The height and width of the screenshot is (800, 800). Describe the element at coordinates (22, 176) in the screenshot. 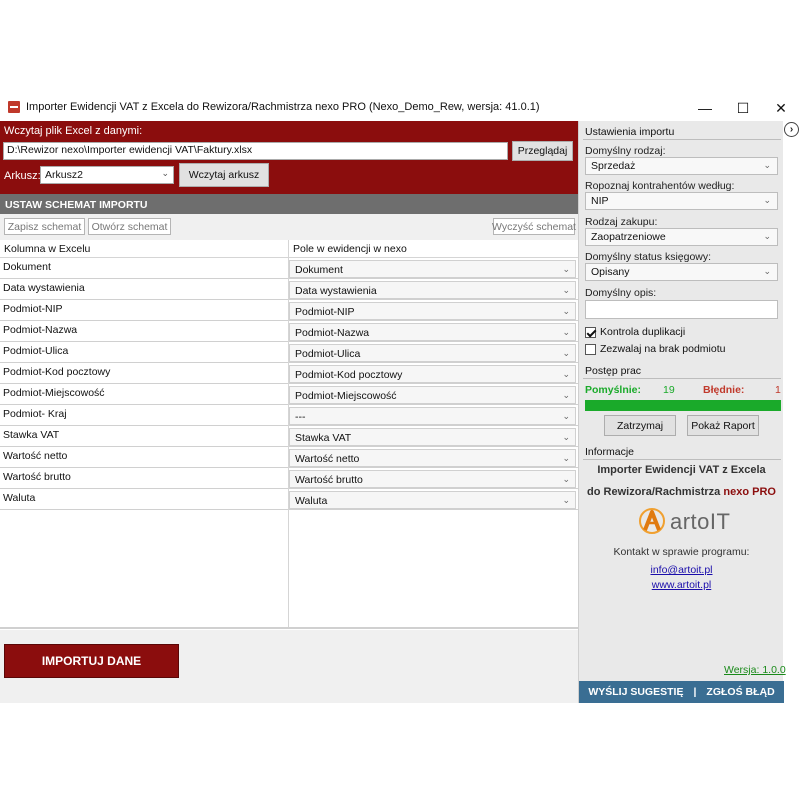

I see `sheet-label: Arkusz:` at that location.